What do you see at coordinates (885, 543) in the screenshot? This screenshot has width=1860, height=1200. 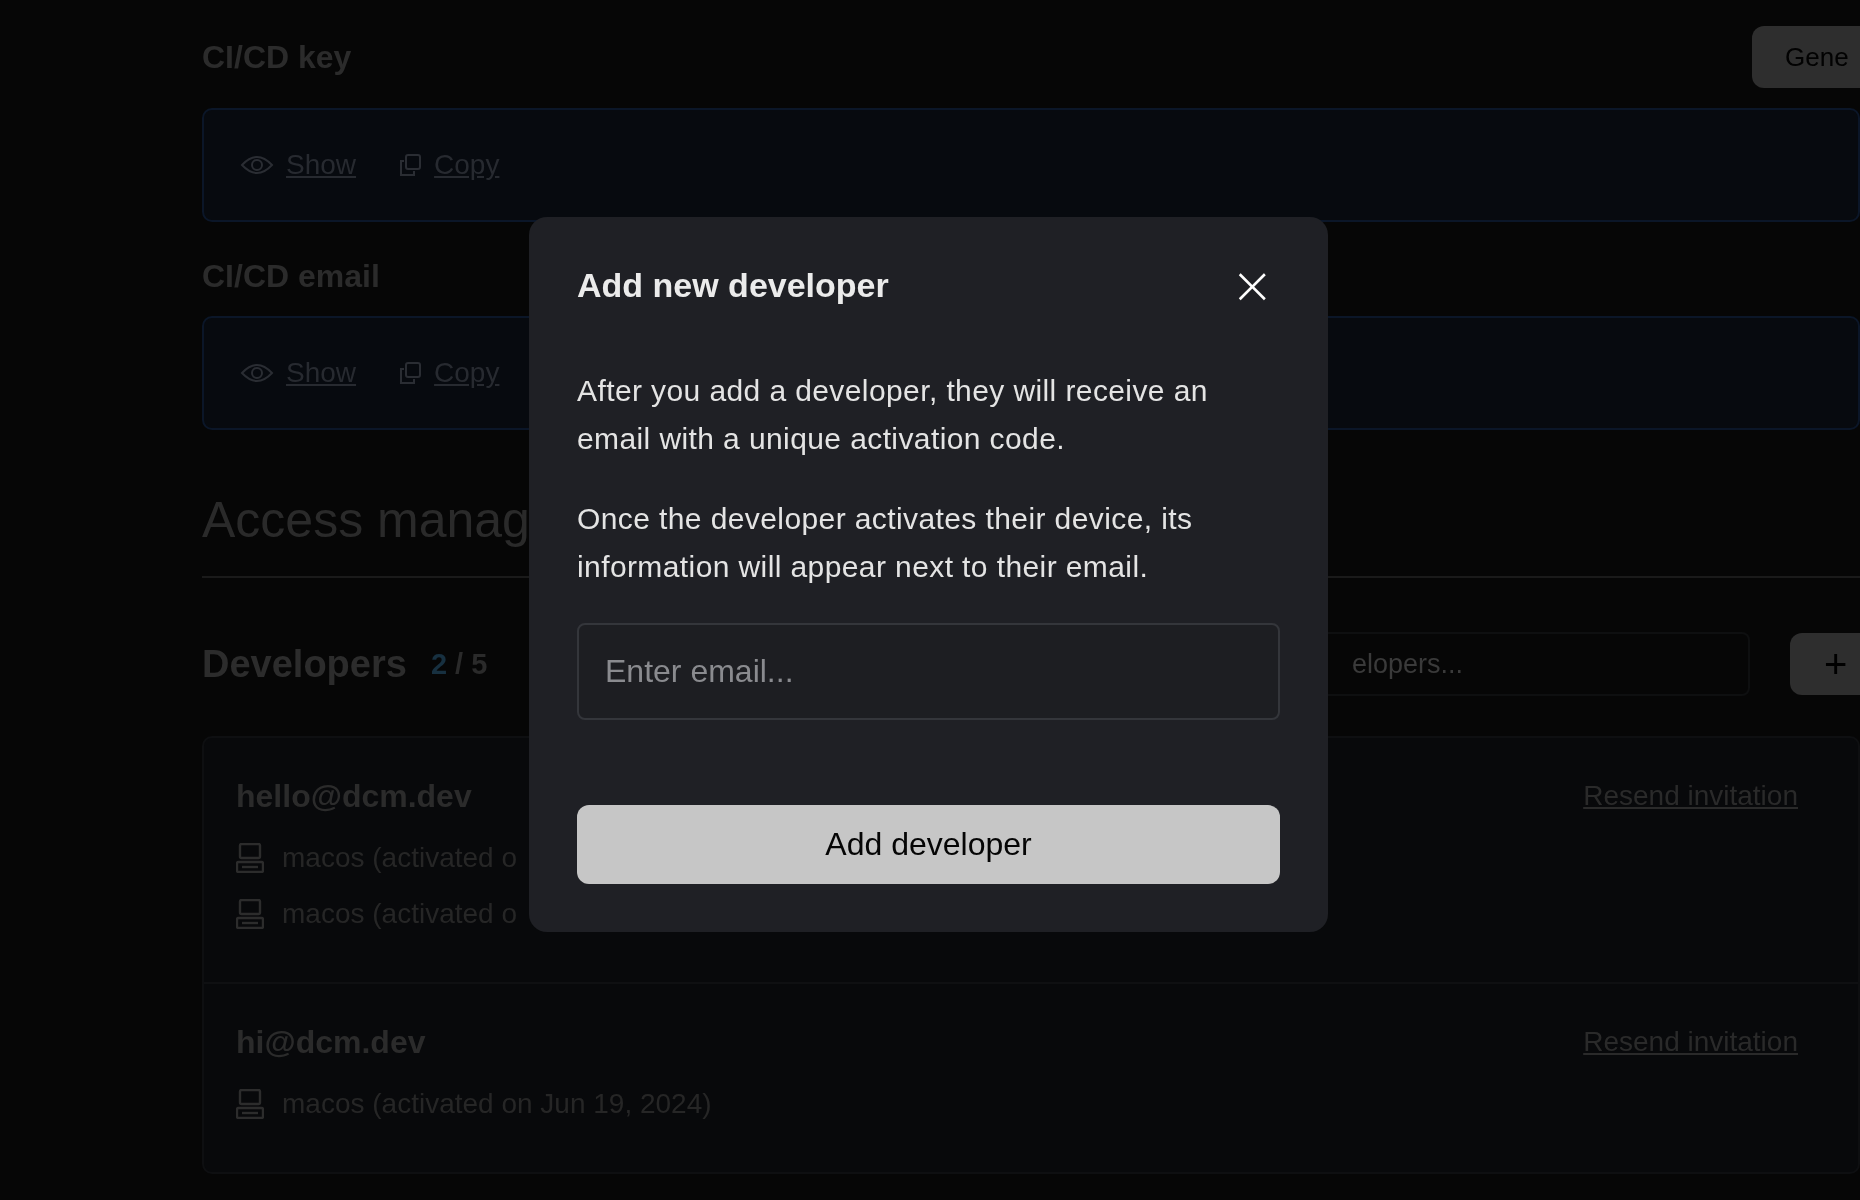 I see `dialog-text: Once the developer activates their device, its information will appear next to their email.` at bounding box center [885, 543].